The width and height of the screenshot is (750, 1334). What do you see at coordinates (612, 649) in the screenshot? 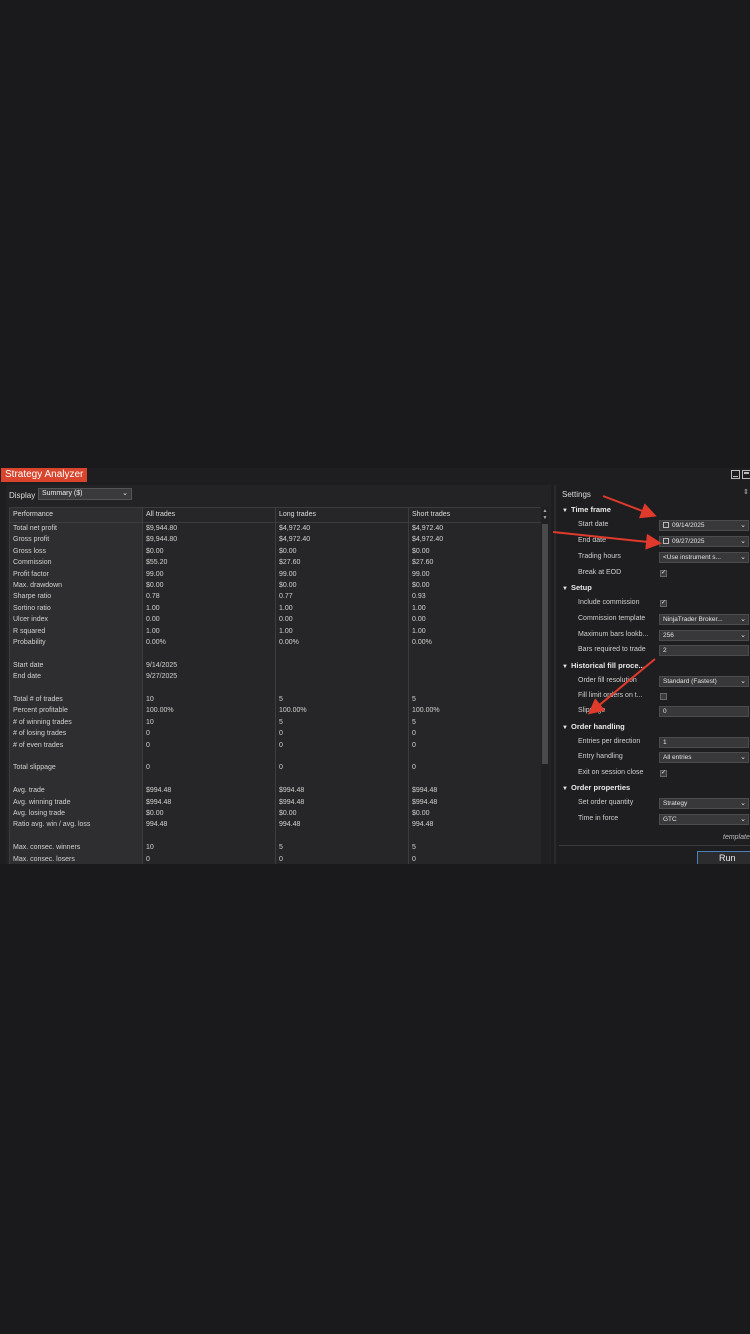
I see `setting-label: Bars required to trade` at bounding box center [612, 649].